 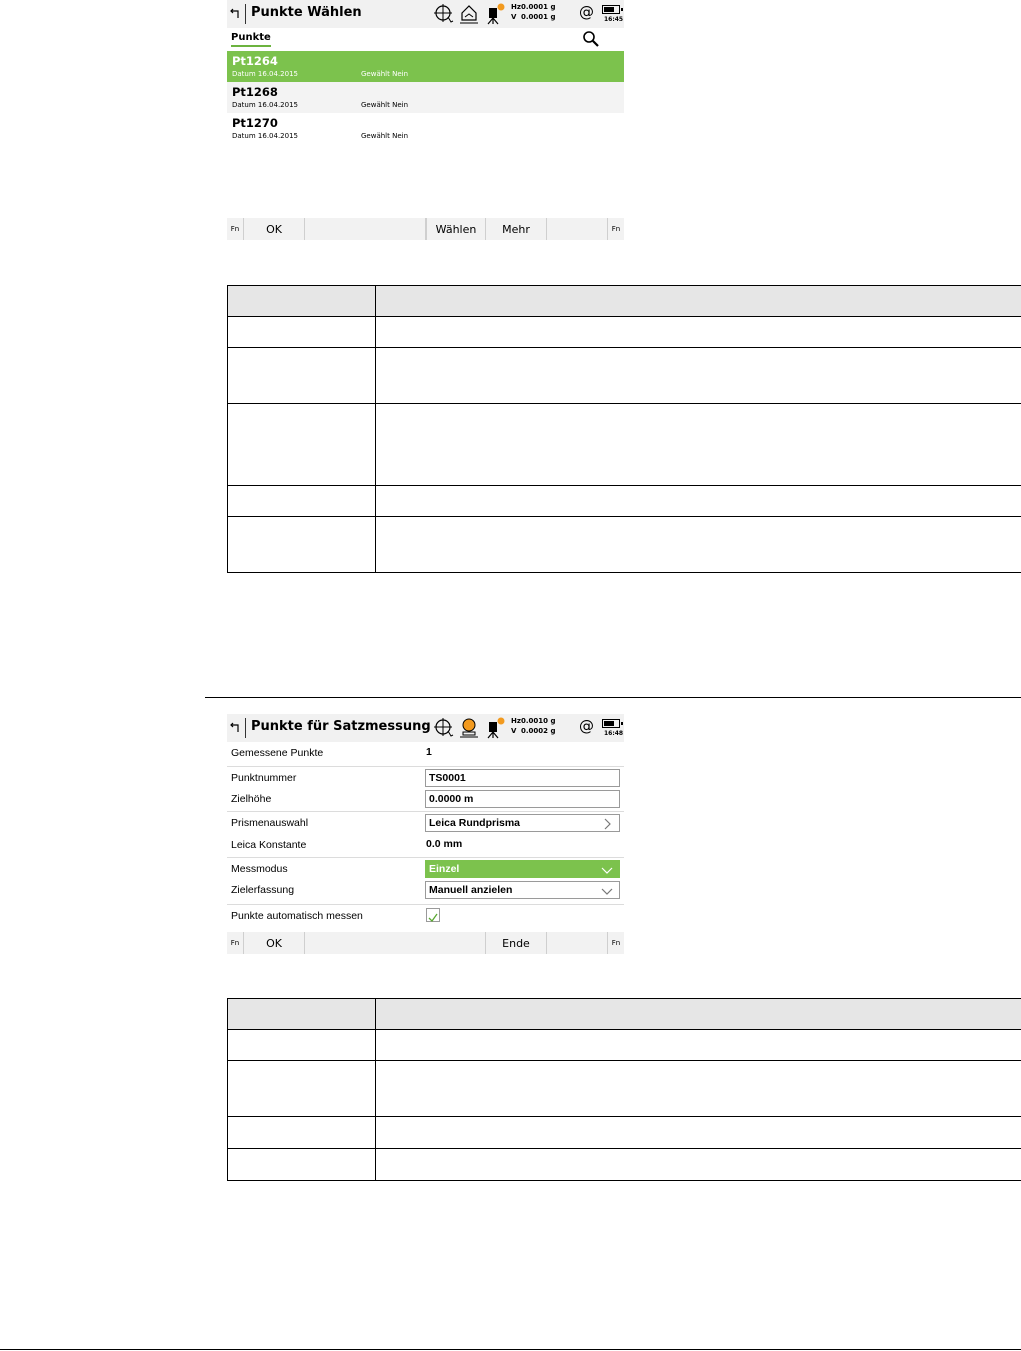 I want to click on measure-mode-row: Messmodus Einzel, so click(x=425, y=868).